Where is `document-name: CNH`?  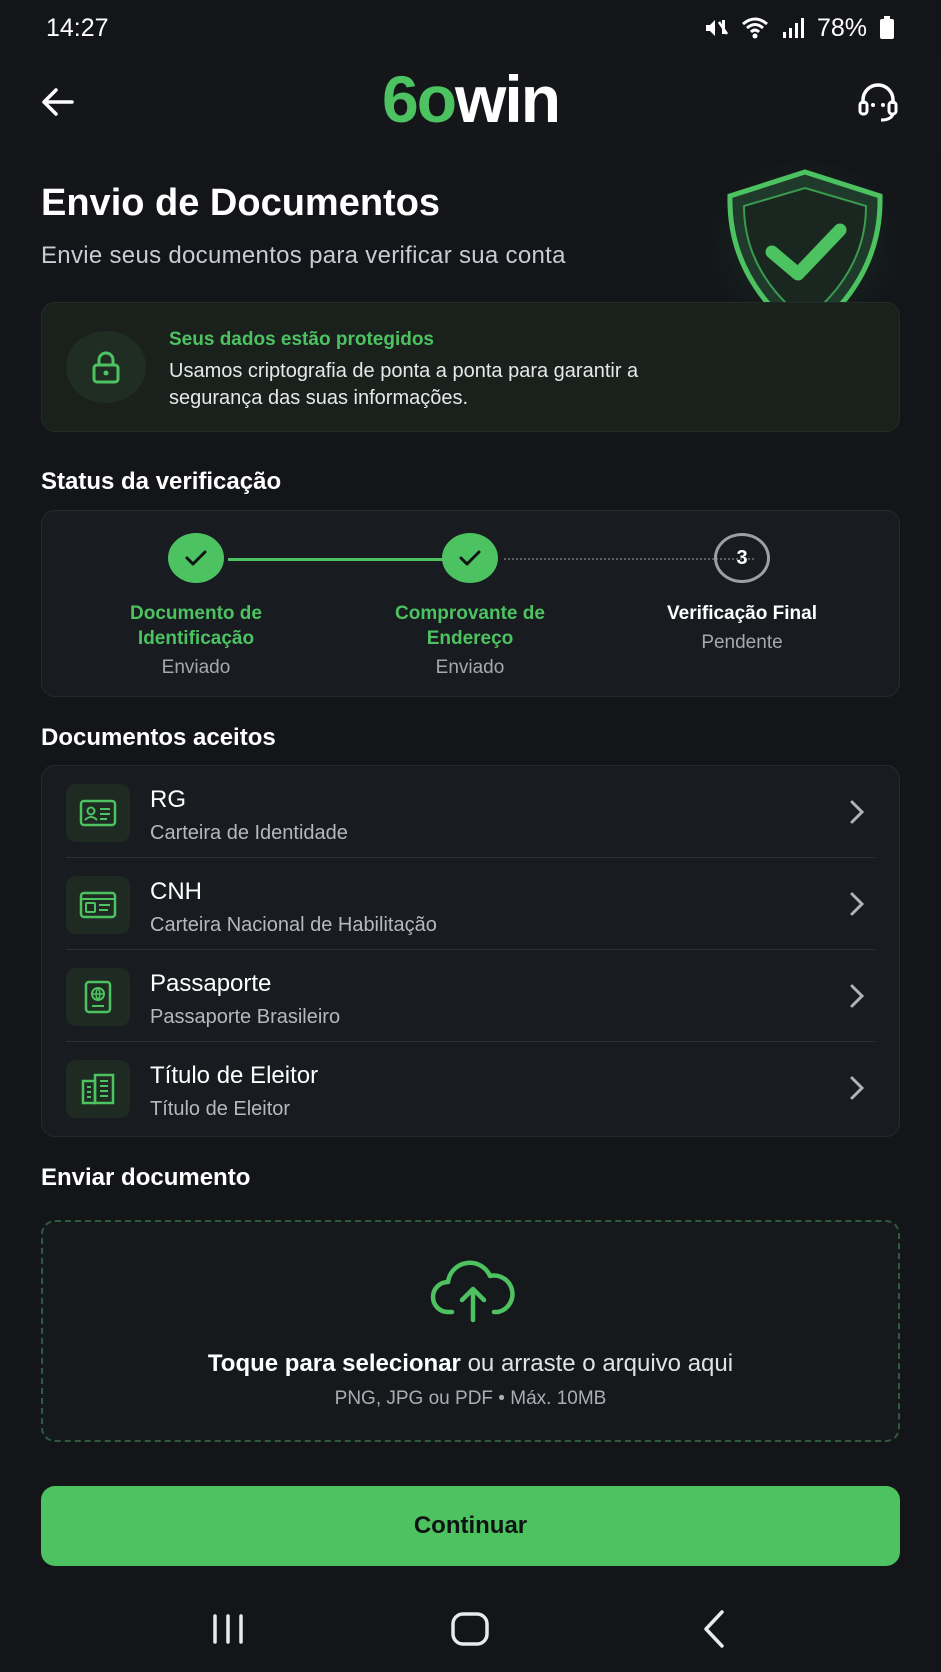 document-name: CNH is located at coordinates (176, 891).